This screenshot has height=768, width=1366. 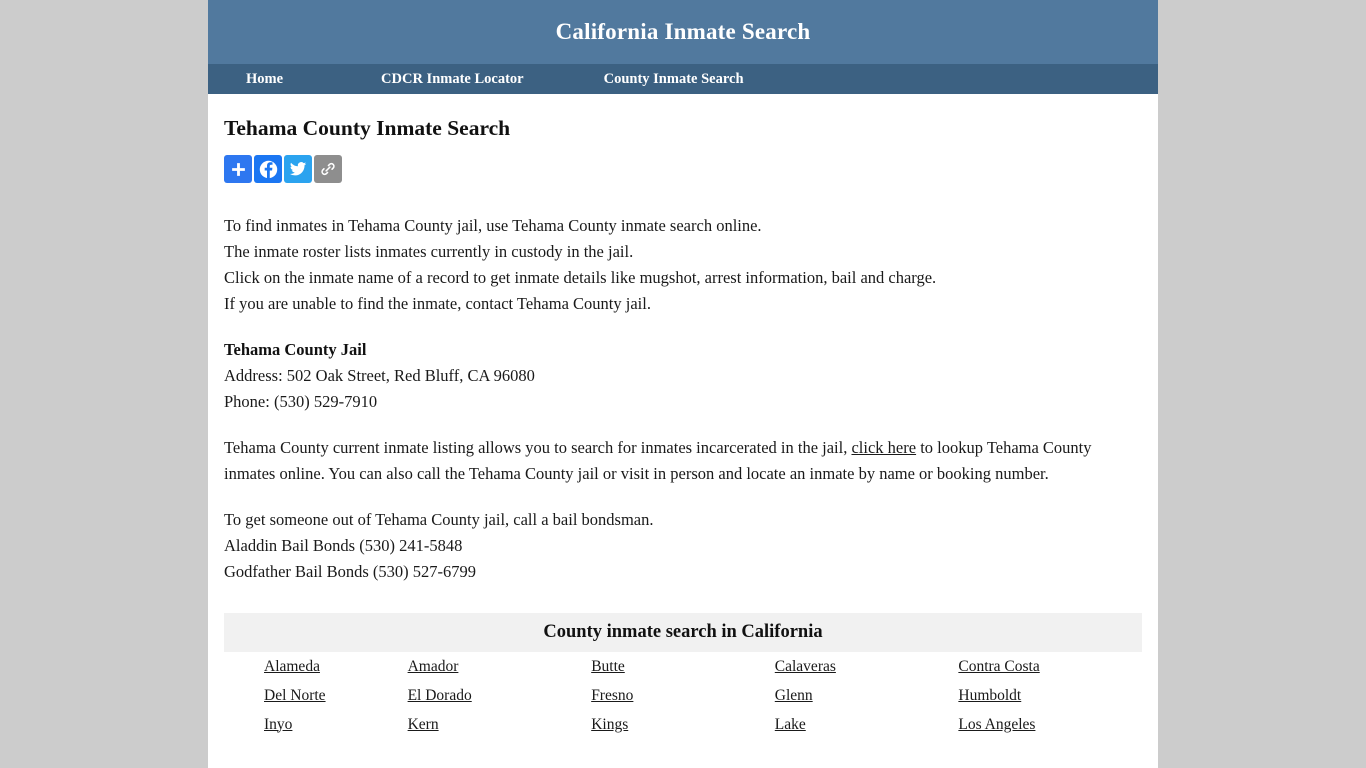 I want to click on table-cell: Alameda, so click(x=316, y=666).